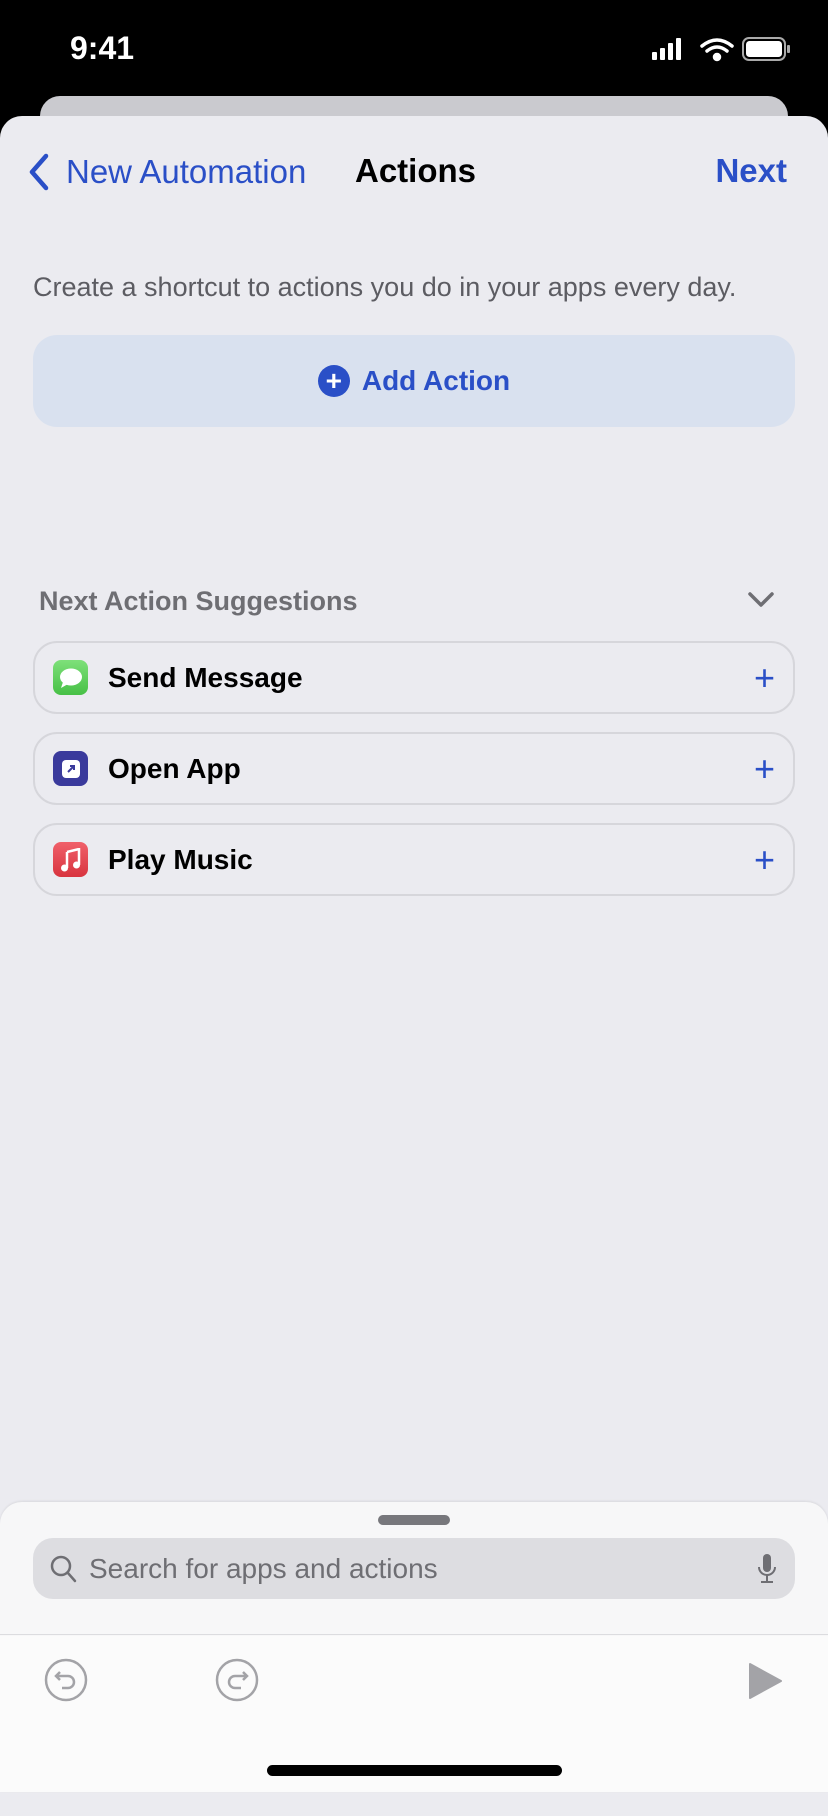 This screenshot has height=1816, width=828. Describe the element at coordinates (414, 1634) in the screenshot. I see `divider` at that location.